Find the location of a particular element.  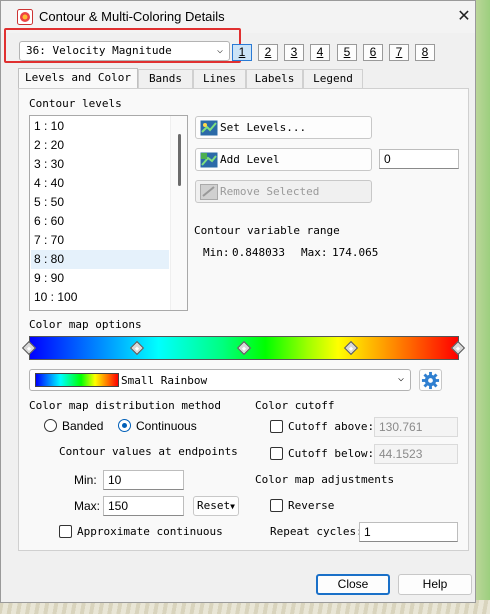

close-button: Close is located at coordinates (353, 584).